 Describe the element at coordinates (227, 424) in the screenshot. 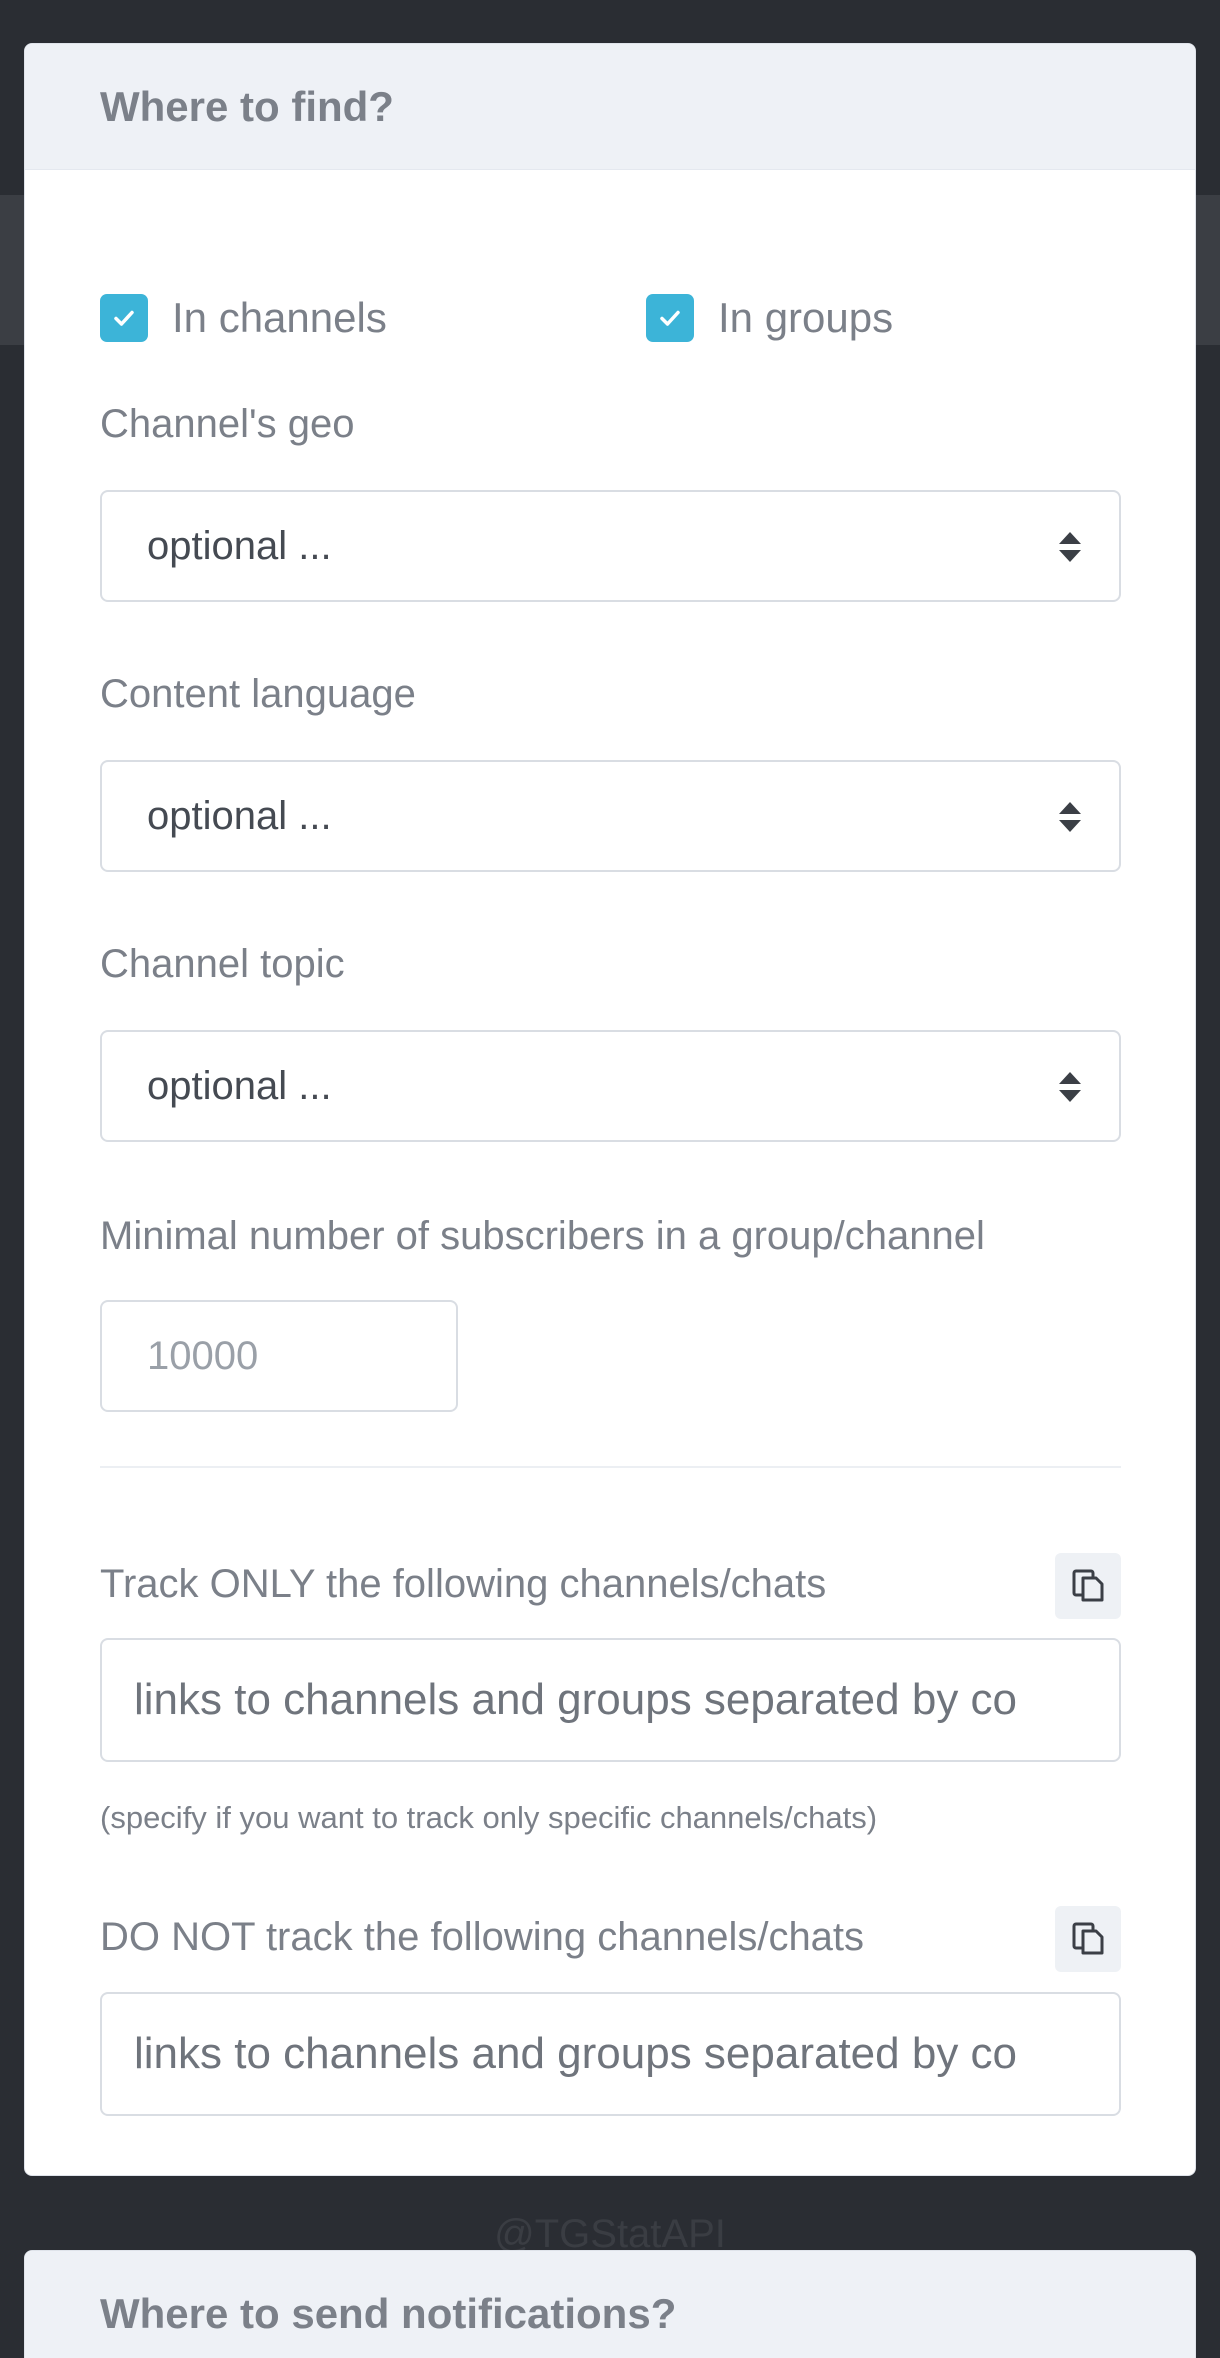

I see `channel-geo-label: Channel's geo` at that location.